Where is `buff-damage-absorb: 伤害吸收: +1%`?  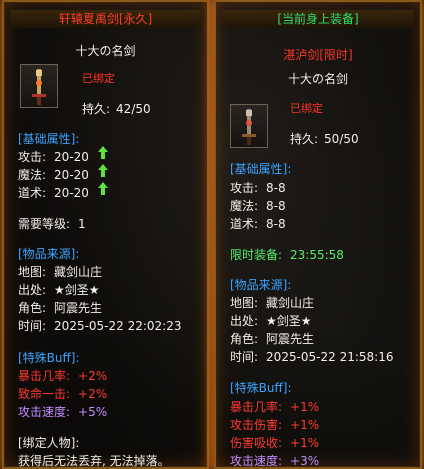 buff-damage-absorb: 伤害吸收: +1% is located at coordinates (274, 442).